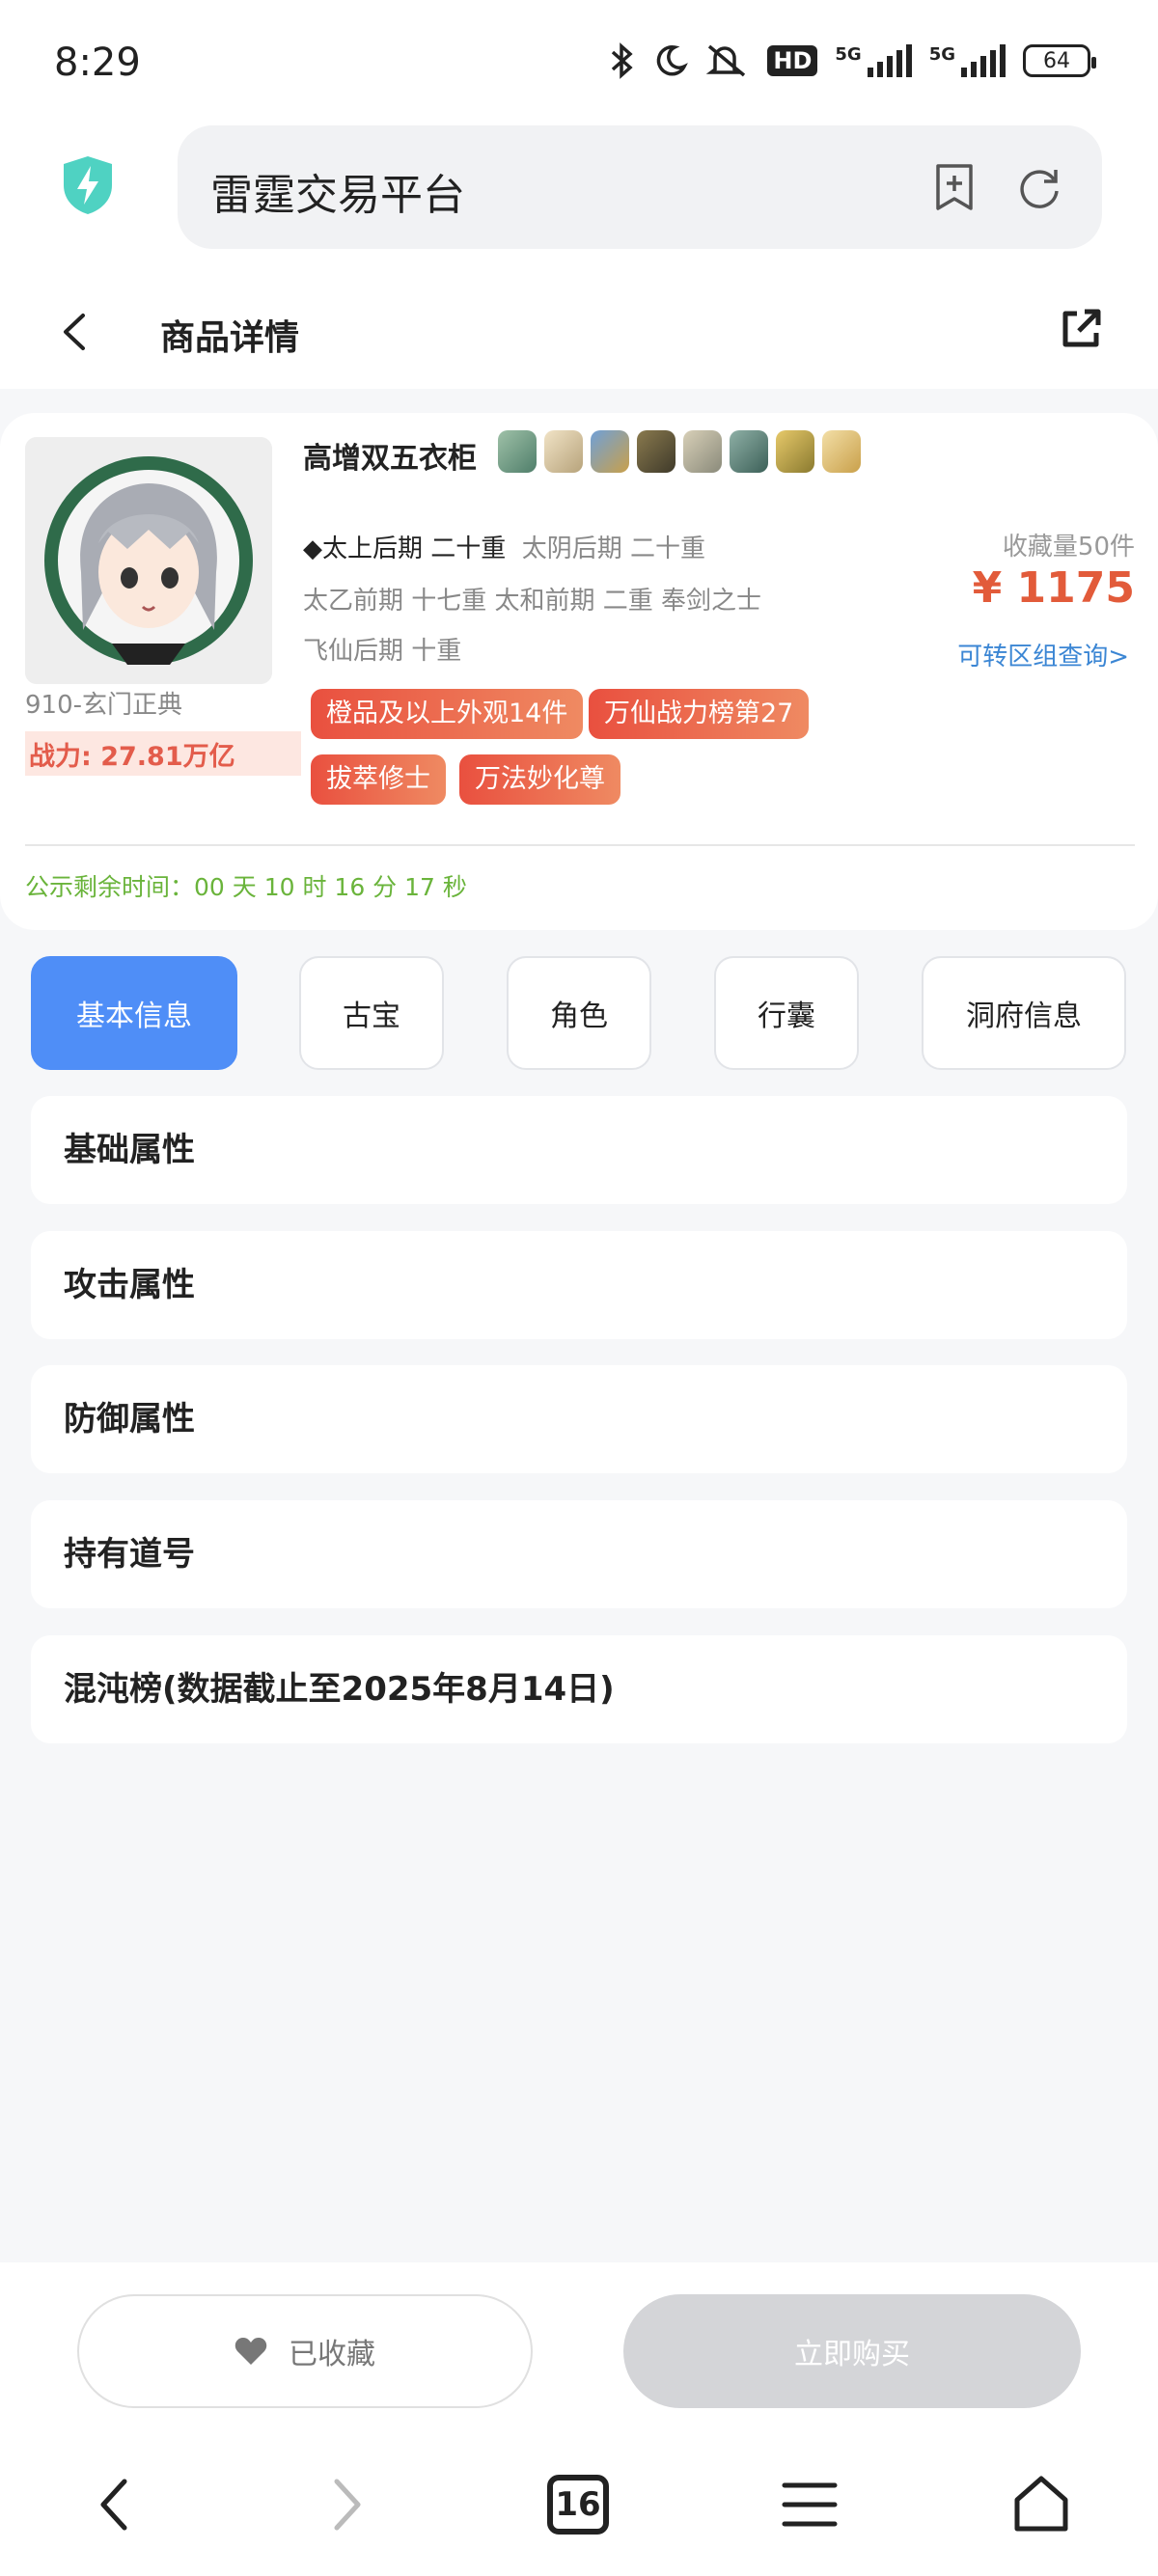 The height and width of the screenshot is (2576, 1158). Describe the element at coordinates (447, 714) in the screenshot. I see `tag-appearance: 橙品及以上外观14件` at that location.